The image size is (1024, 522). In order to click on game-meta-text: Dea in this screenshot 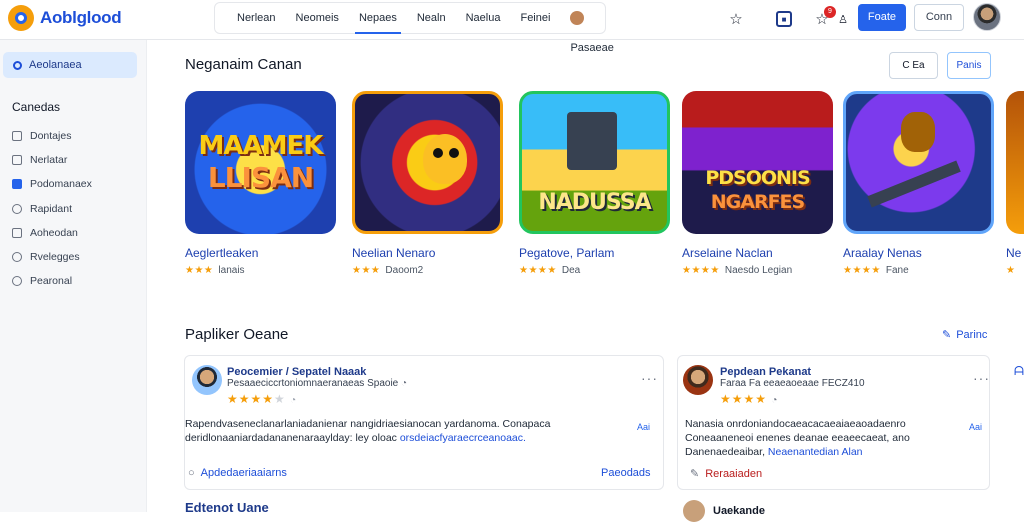, I will do `click(571, 270)`.